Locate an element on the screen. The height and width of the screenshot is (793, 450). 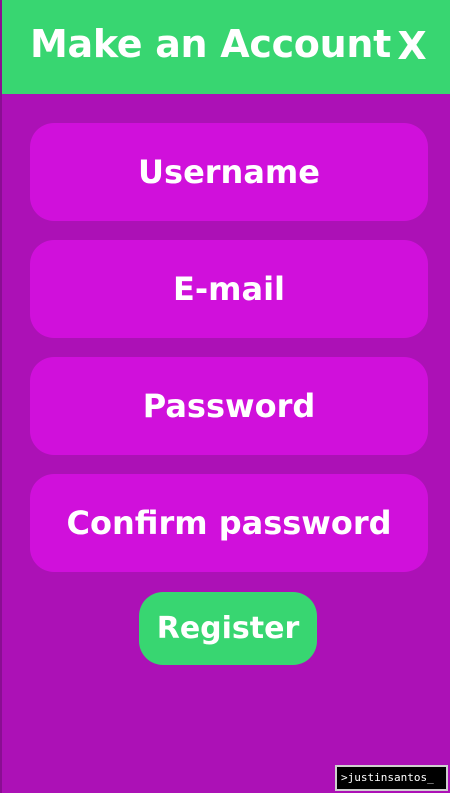
watermark-badge: >justinsantos_ is located at coordinates (391, 778).